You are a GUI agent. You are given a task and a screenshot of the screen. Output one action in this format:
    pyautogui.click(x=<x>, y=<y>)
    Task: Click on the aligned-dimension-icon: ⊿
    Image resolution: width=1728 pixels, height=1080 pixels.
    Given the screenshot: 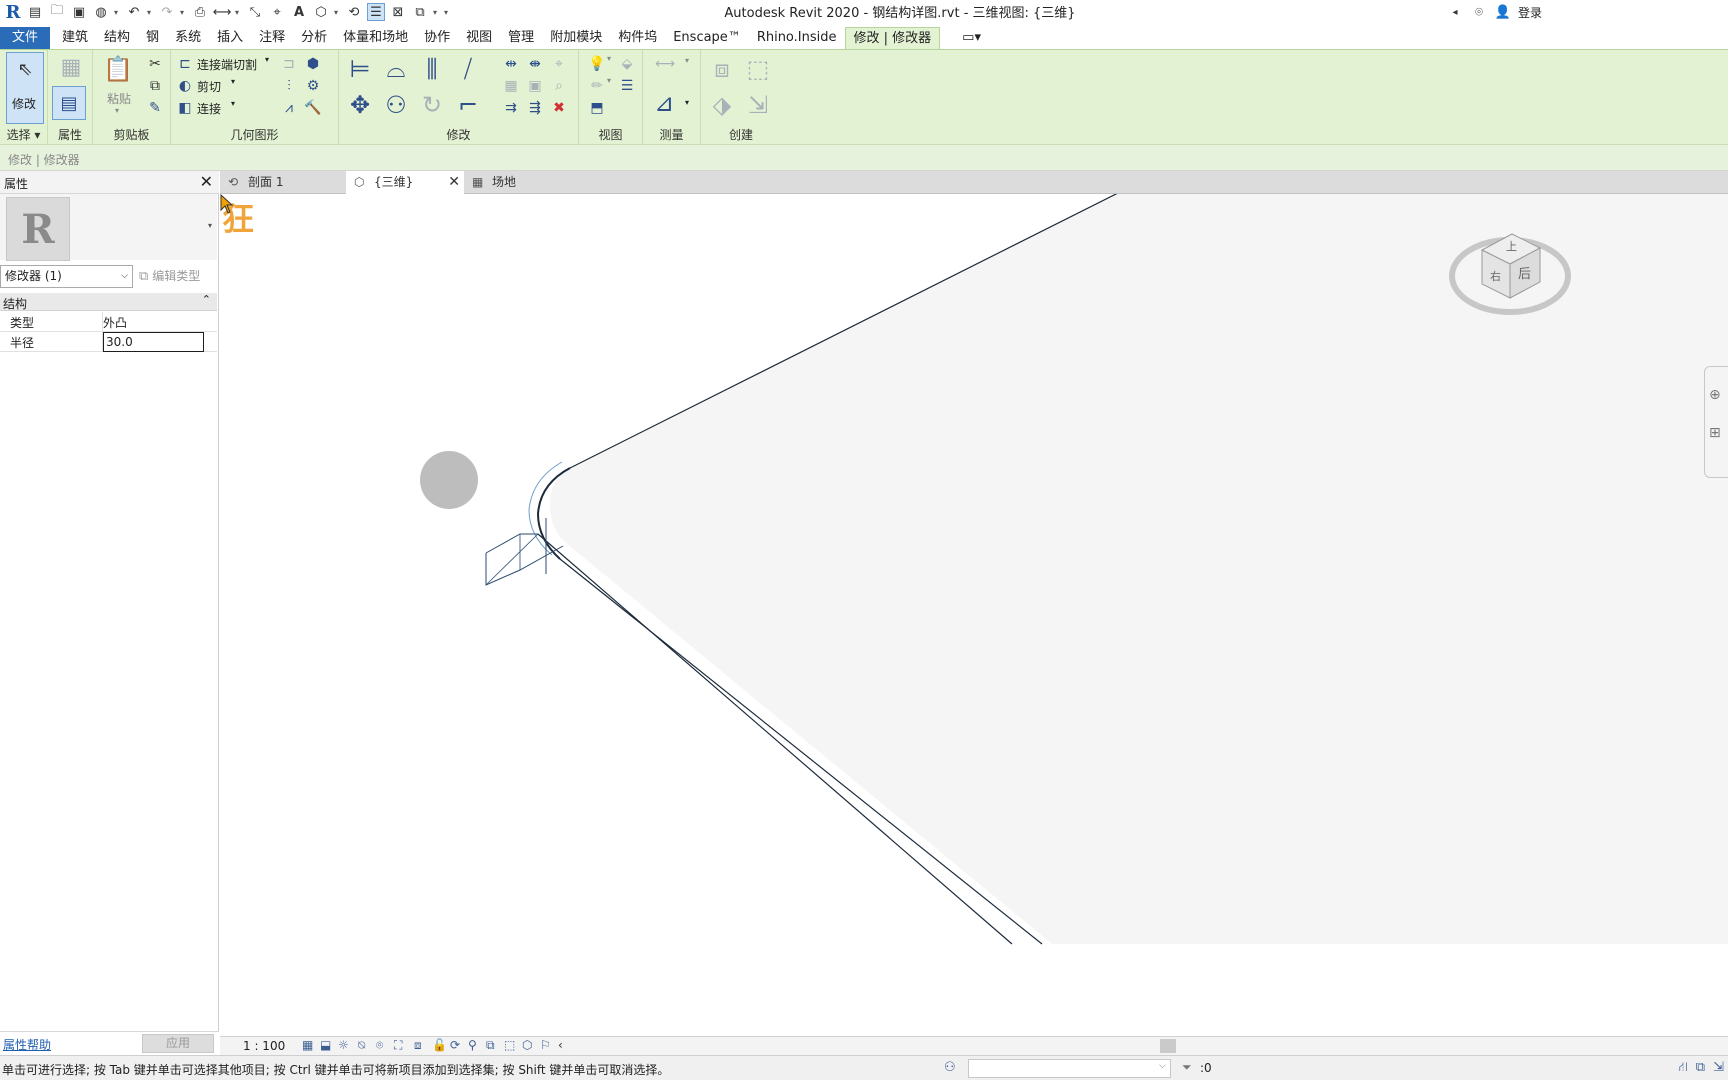 What is the action you would take?
    pyautogui.click(x=664, y=103)
    